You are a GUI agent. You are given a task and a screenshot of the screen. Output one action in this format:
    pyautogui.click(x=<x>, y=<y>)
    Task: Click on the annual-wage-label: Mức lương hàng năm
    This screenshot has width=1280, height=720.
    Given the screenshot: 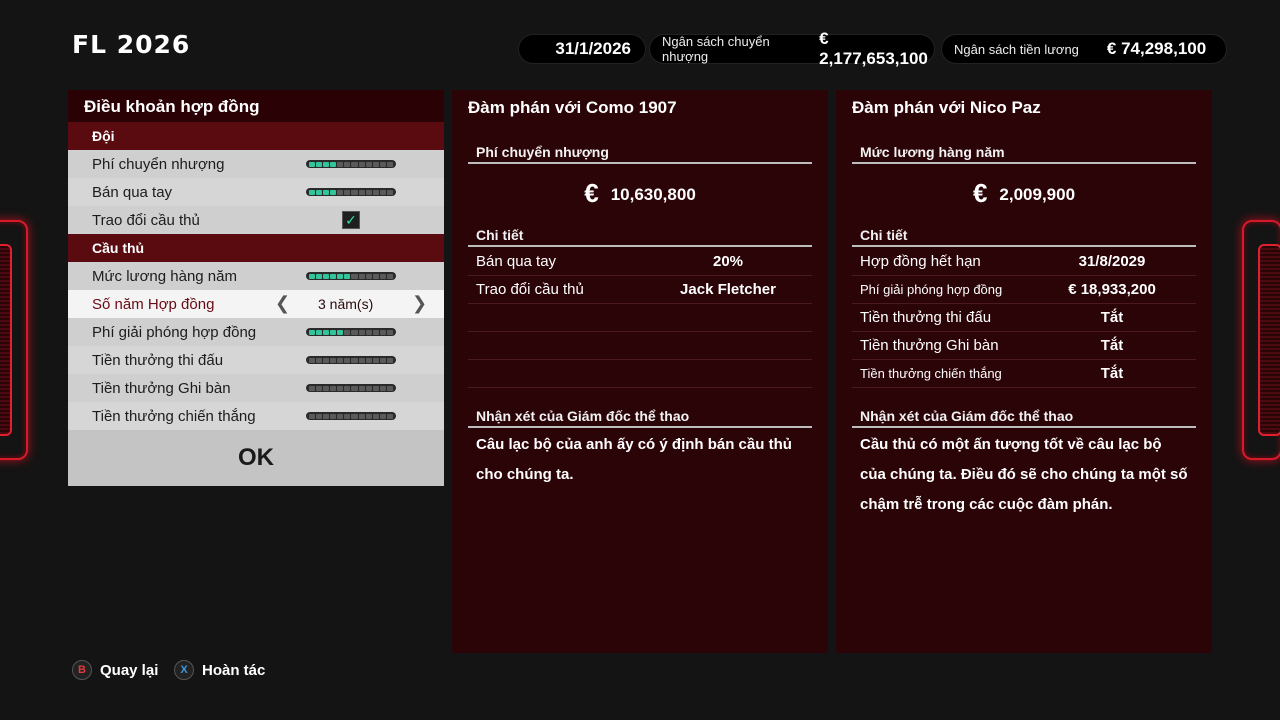 What is the action you would take?
    pyautogui.click(x=164, y=276)
    